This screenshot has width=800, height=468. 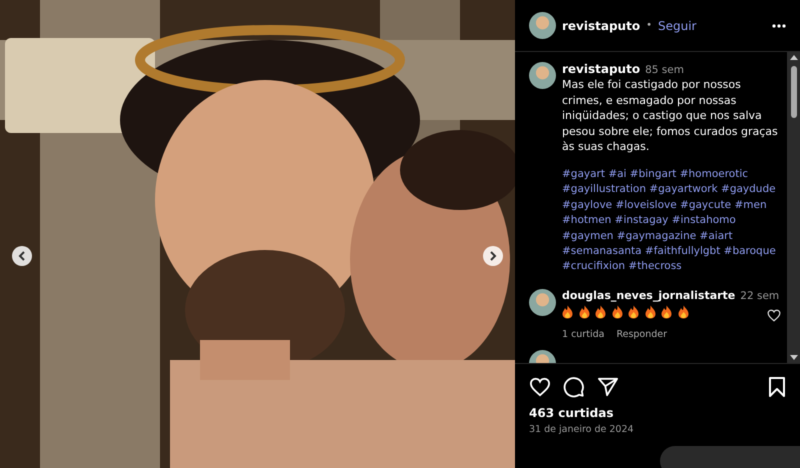 What do you see at coordinates (574, 387) in the screenshot?
I see `comment-icon` at bounding box center [574, 387].